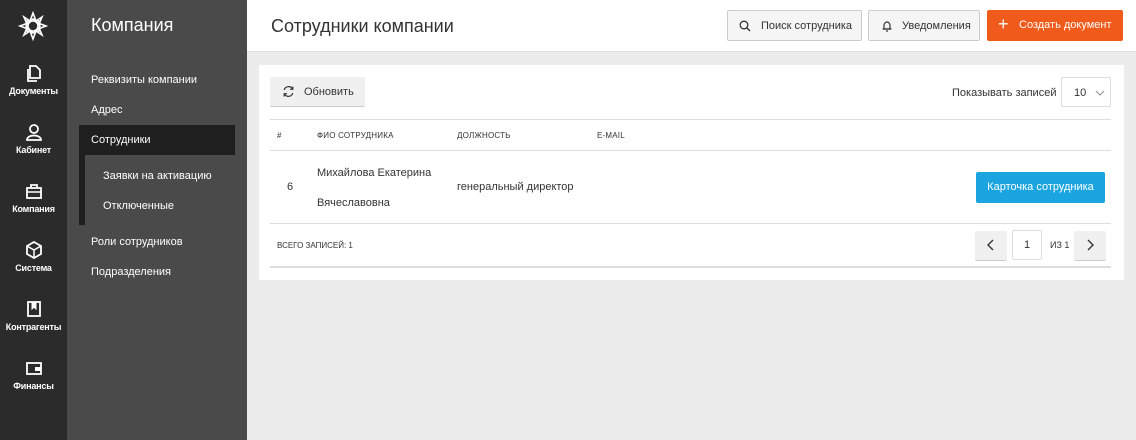 This screenshot has height=440, width=1136. Describe the element at coordinates (279, 135) in the screenshot. I see `column-number: #` at that location.